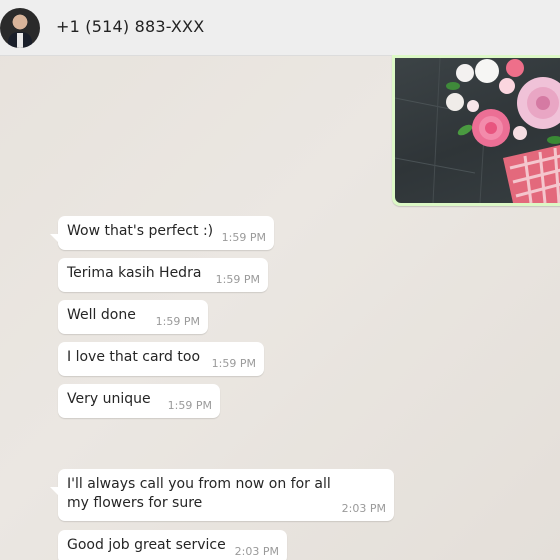  I want to click on message-text: Wow that's perfect :), so click(140, 231).